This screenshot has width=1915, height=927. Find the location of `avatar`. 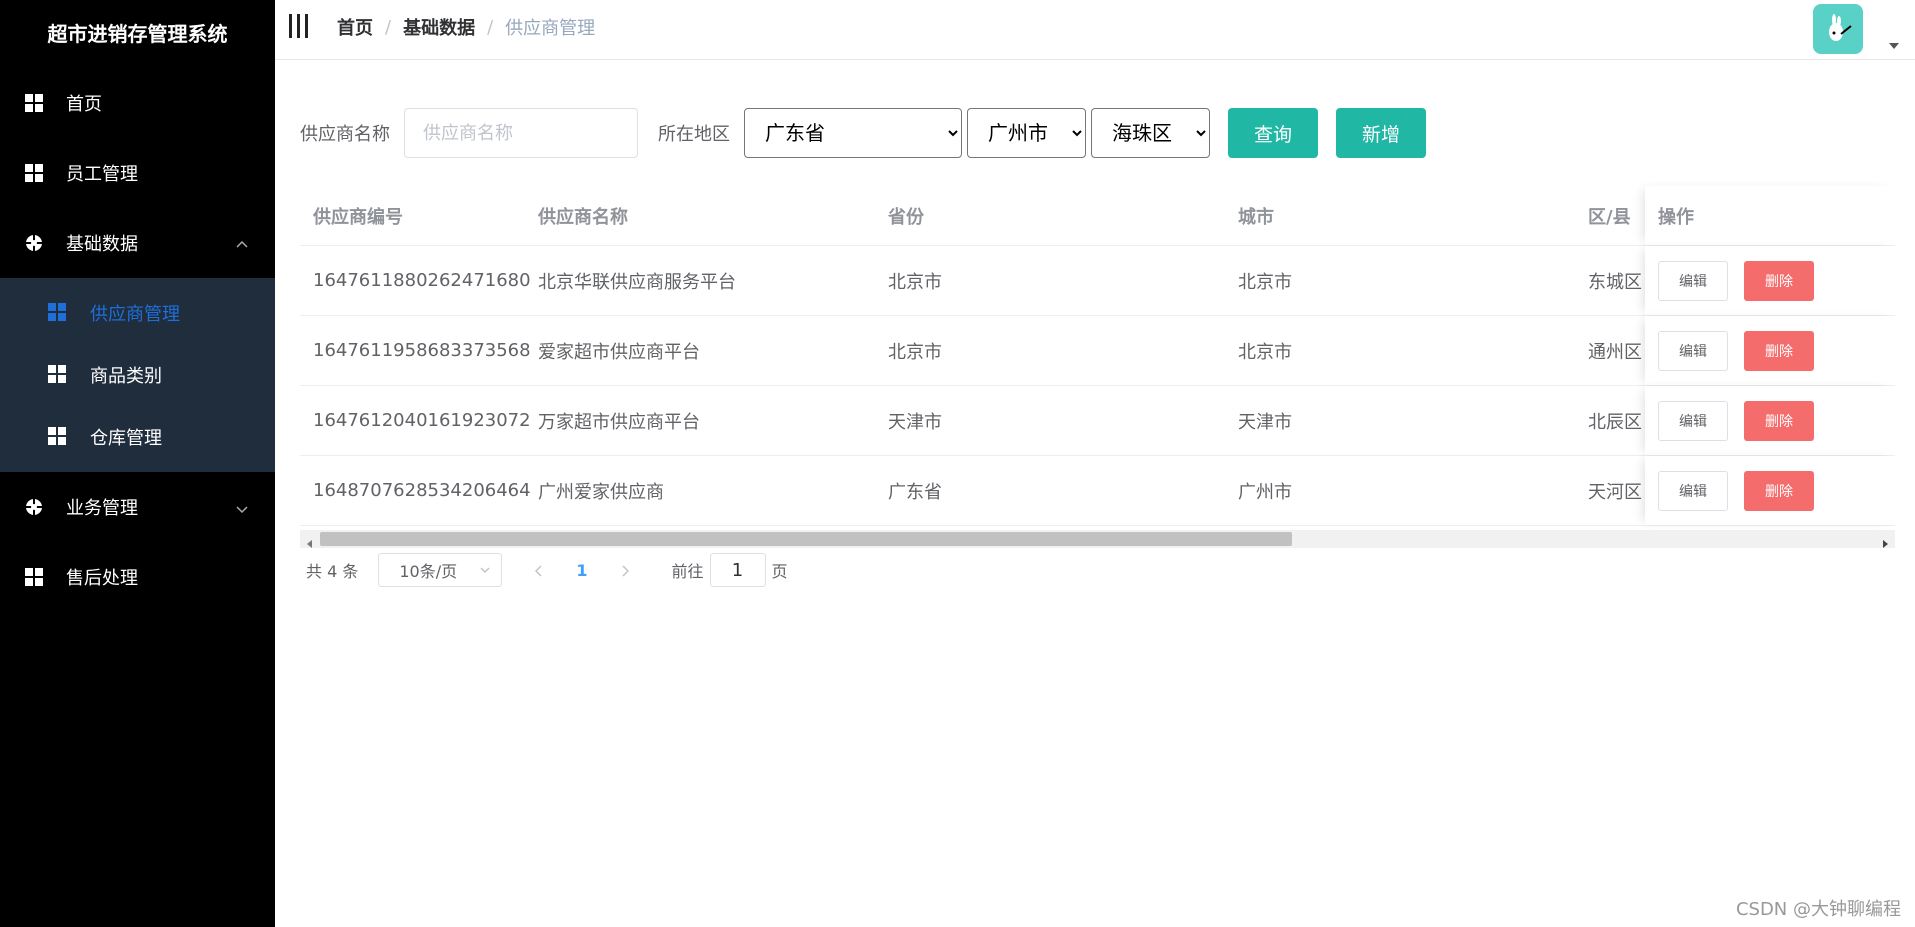

avatar is located at coordinates (1838, 29).